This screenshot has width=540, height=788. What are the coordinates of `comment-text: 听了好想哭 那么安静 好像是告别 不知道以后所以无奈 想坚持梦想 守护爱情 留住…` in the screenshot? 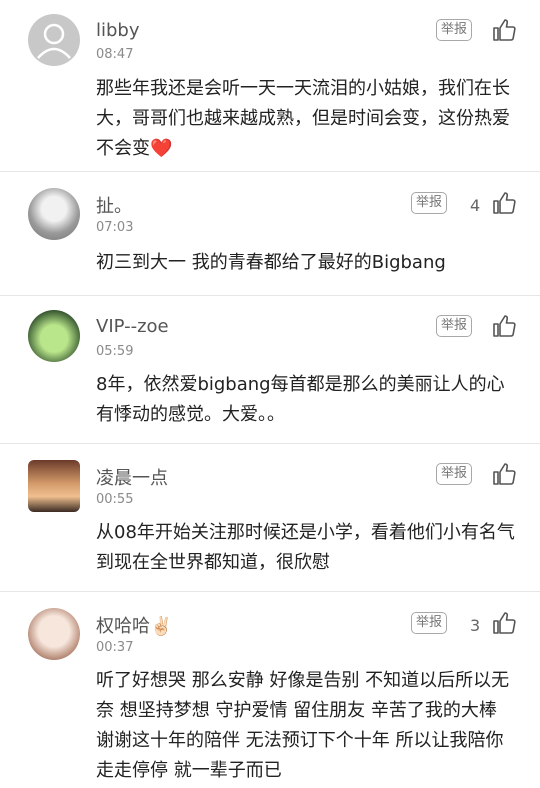 It's located at (303, 725).